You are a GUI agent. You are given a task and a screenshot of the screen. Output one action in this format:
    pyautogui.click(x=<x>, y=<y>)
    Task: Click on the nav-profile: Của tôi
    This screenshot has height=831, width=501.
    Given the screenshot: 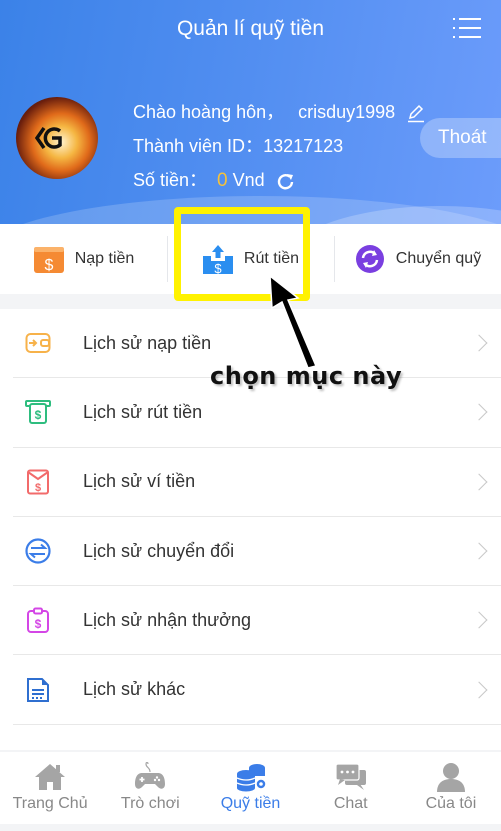 What is the action you would take?
    pyautogui.click(x=451, y=788)
    